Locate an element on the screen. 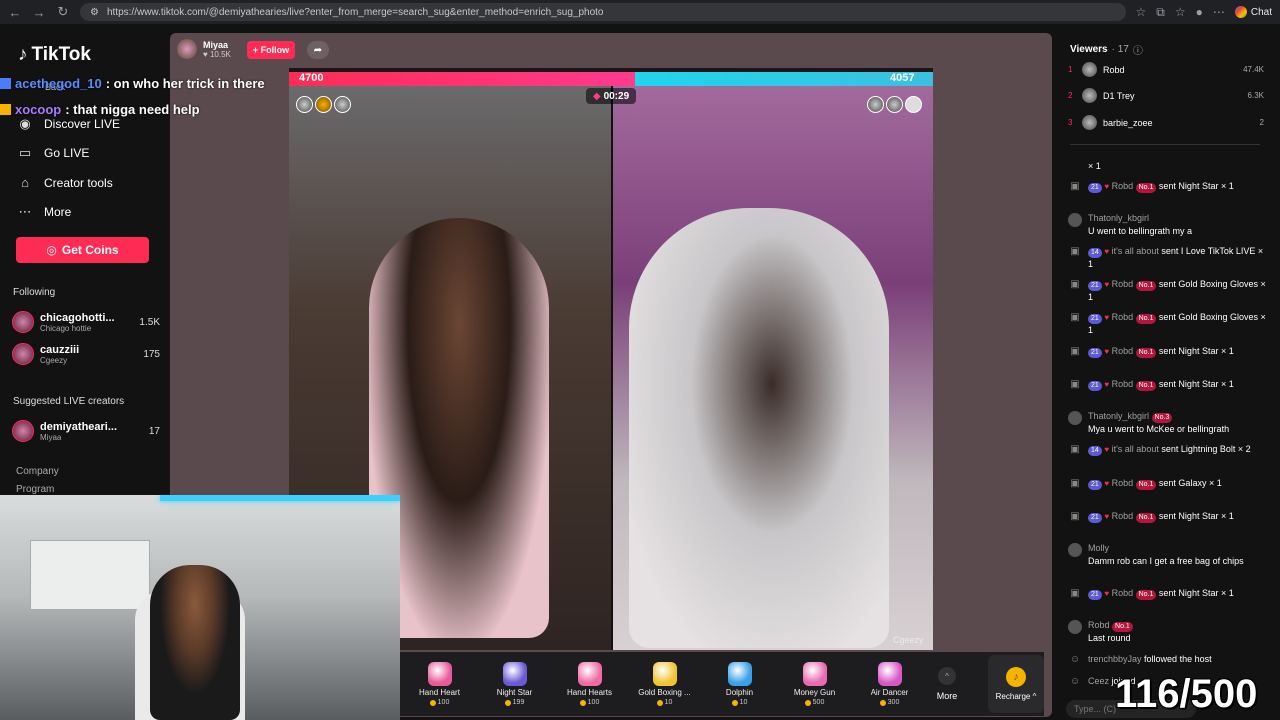  footer-link-company: Company is located at coordinates (37, 471).